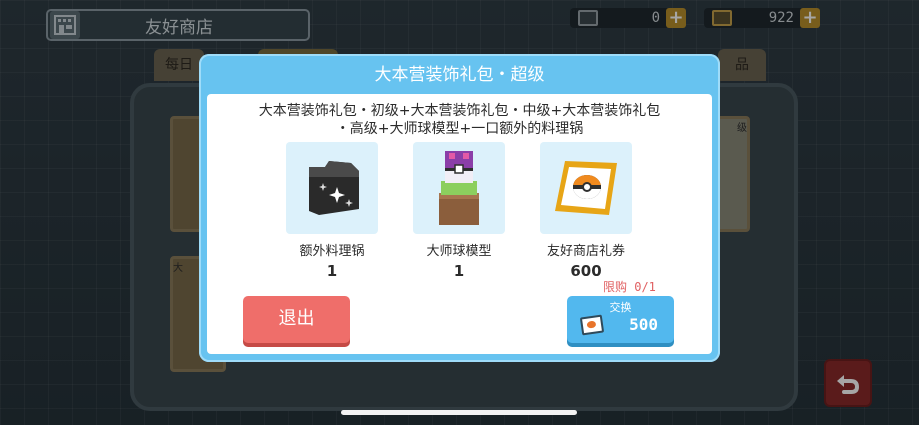 This screenshot has height=425, width=919. I want to click on bundle-item: 友好商店礼券 600, so click(586, 211).